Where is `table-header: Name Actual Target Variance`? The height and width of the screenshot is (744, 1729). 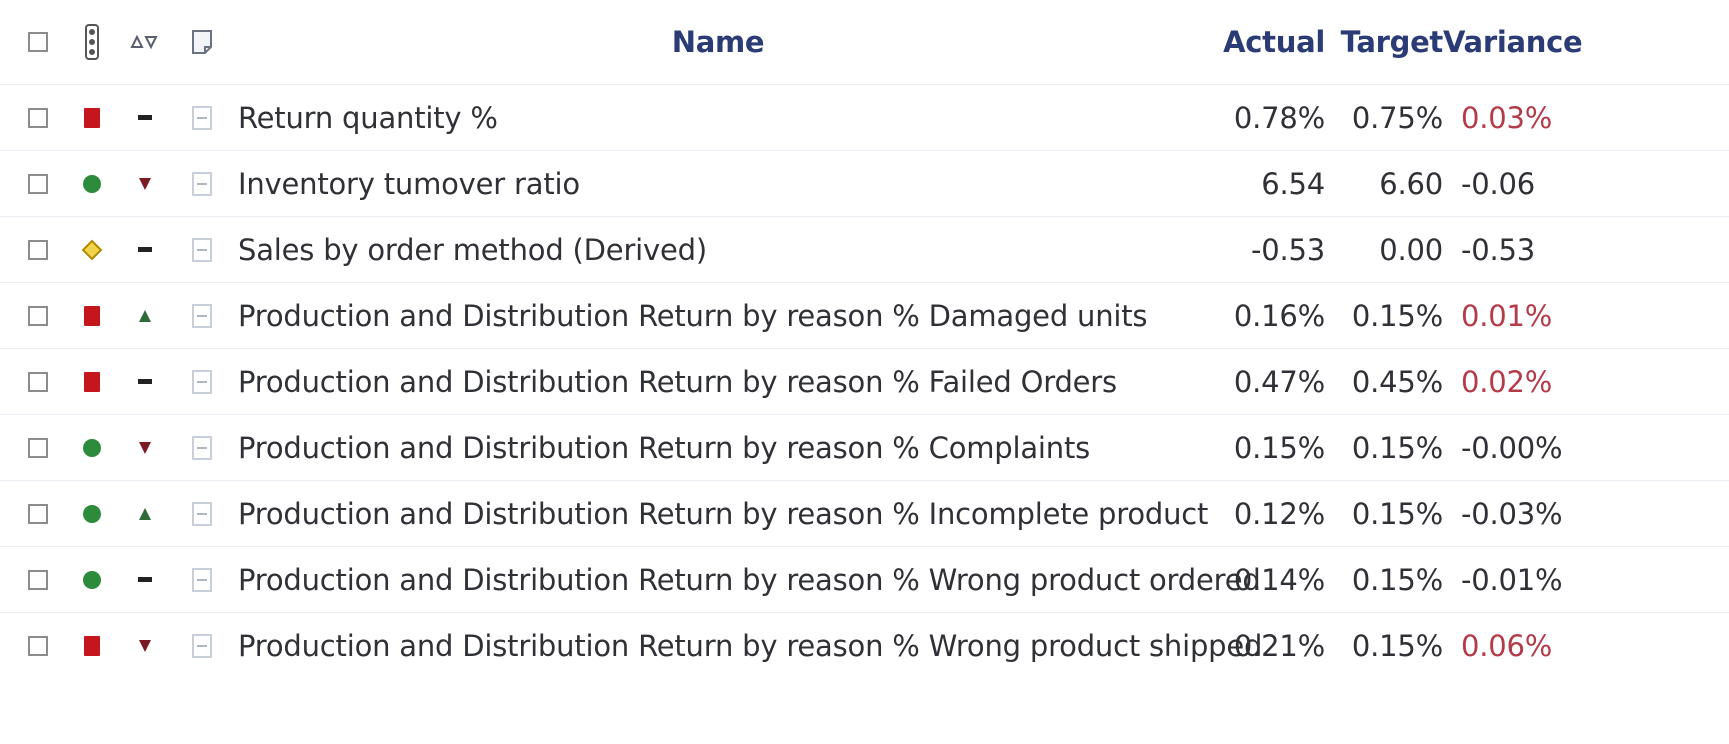 table-header: Name Actual Target Variance is located at coordinates (864, 42).